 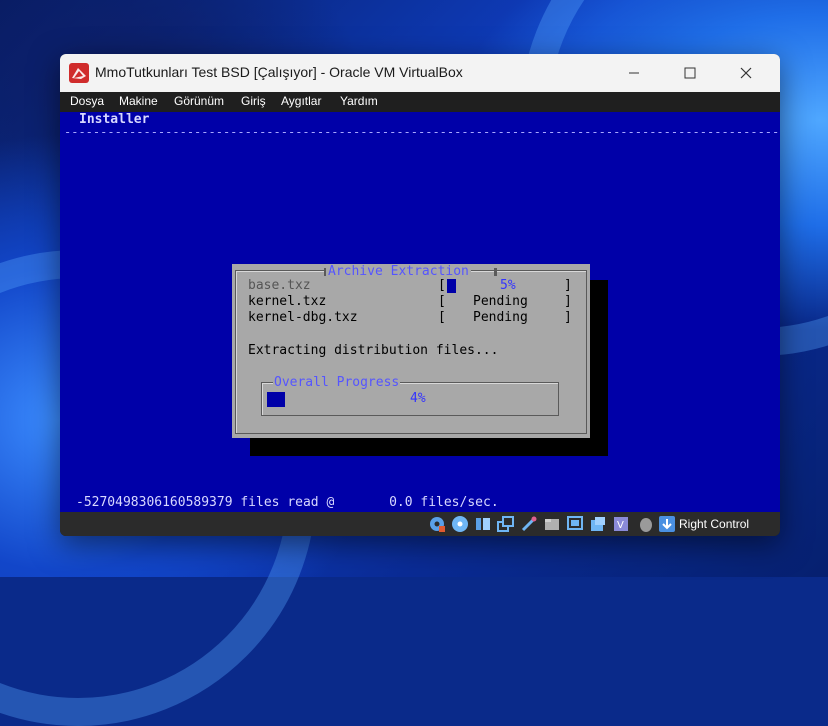 I want to click on mouse-integration-icon, so click(x=646, y=524).